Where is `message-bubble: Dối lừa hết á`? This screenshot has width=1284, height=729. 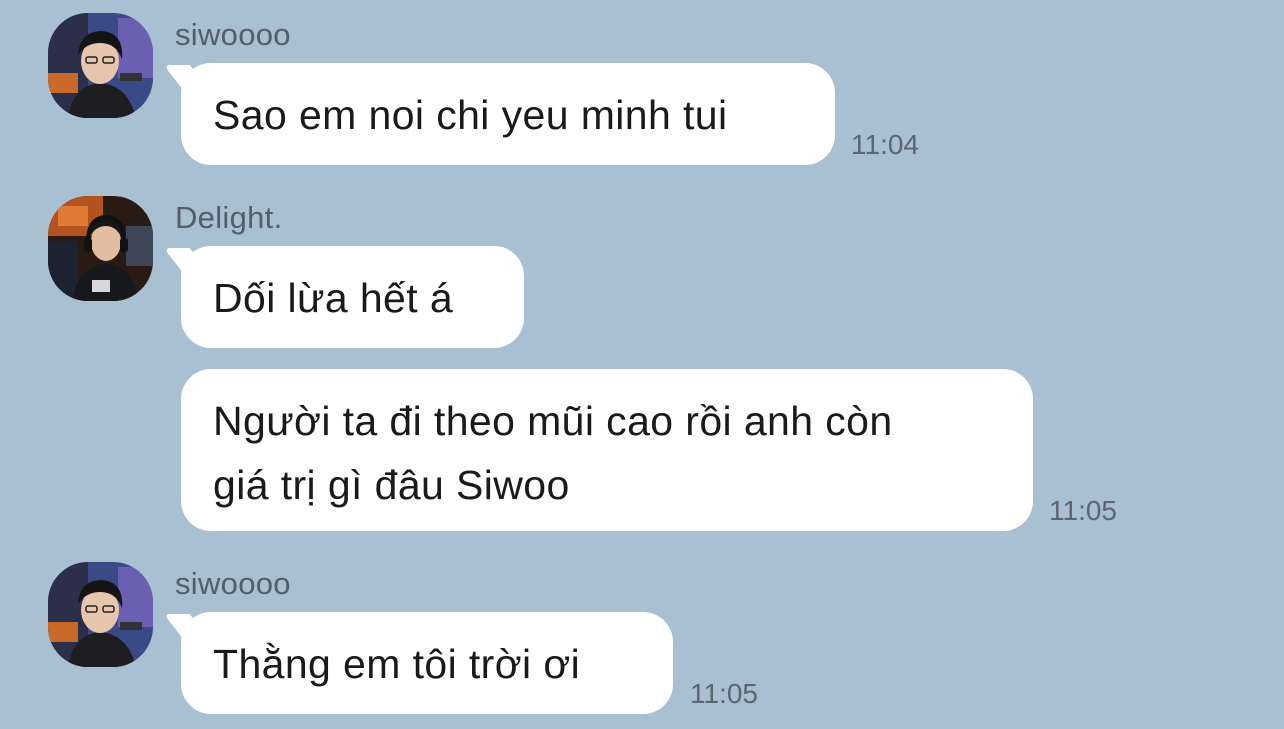 message-bubble: Dối lừa hết á is located at coordinates (352, 297).